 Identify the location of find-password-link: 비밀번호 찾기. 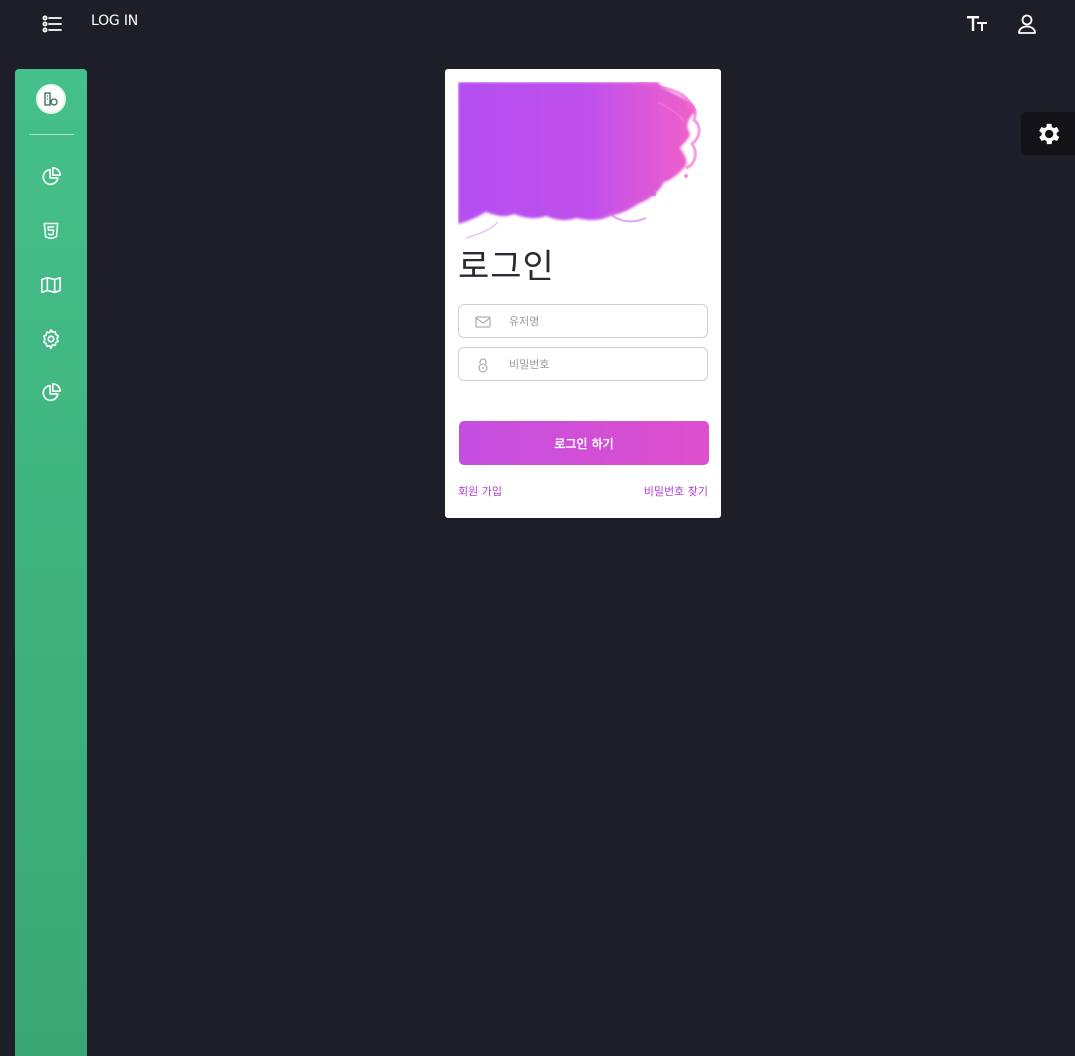
(676, 491).